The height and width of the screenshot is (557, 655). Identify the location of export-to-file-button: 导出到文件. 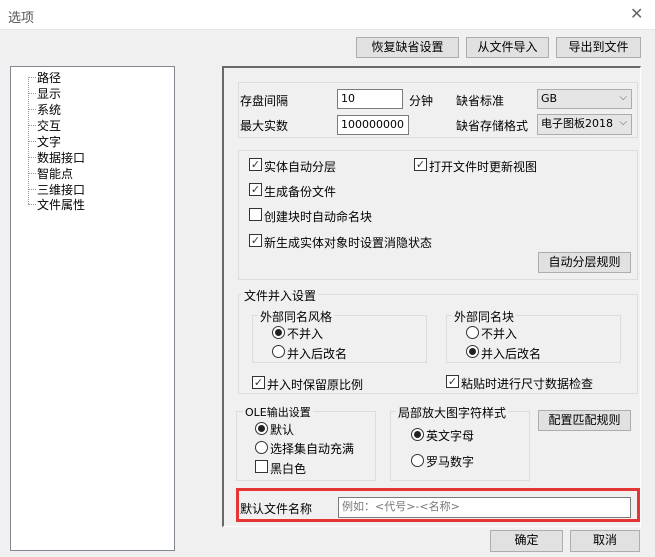
(598, 47).